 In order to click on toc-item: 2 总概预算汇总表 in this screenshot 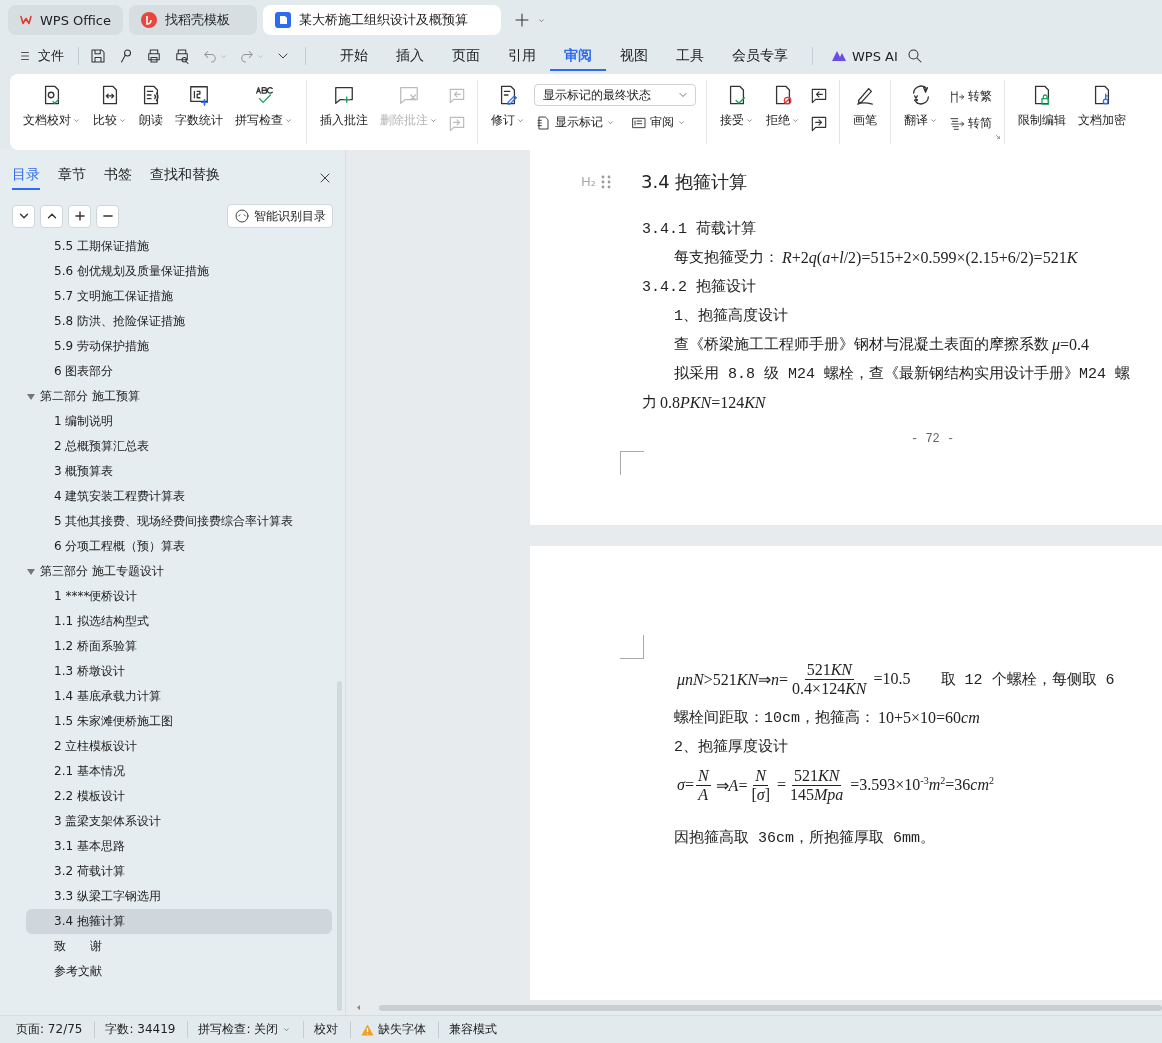, I will do `click(179, 446)`.